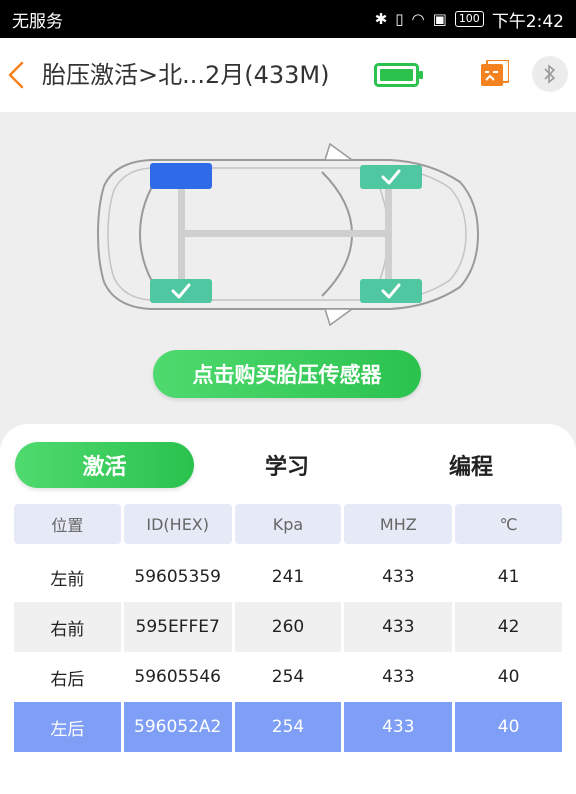 The width and height of the screenshot is (576, 794). Describe the element at coordinates (495, 74) in the screenshot. I see `report-export-icon` at that location.